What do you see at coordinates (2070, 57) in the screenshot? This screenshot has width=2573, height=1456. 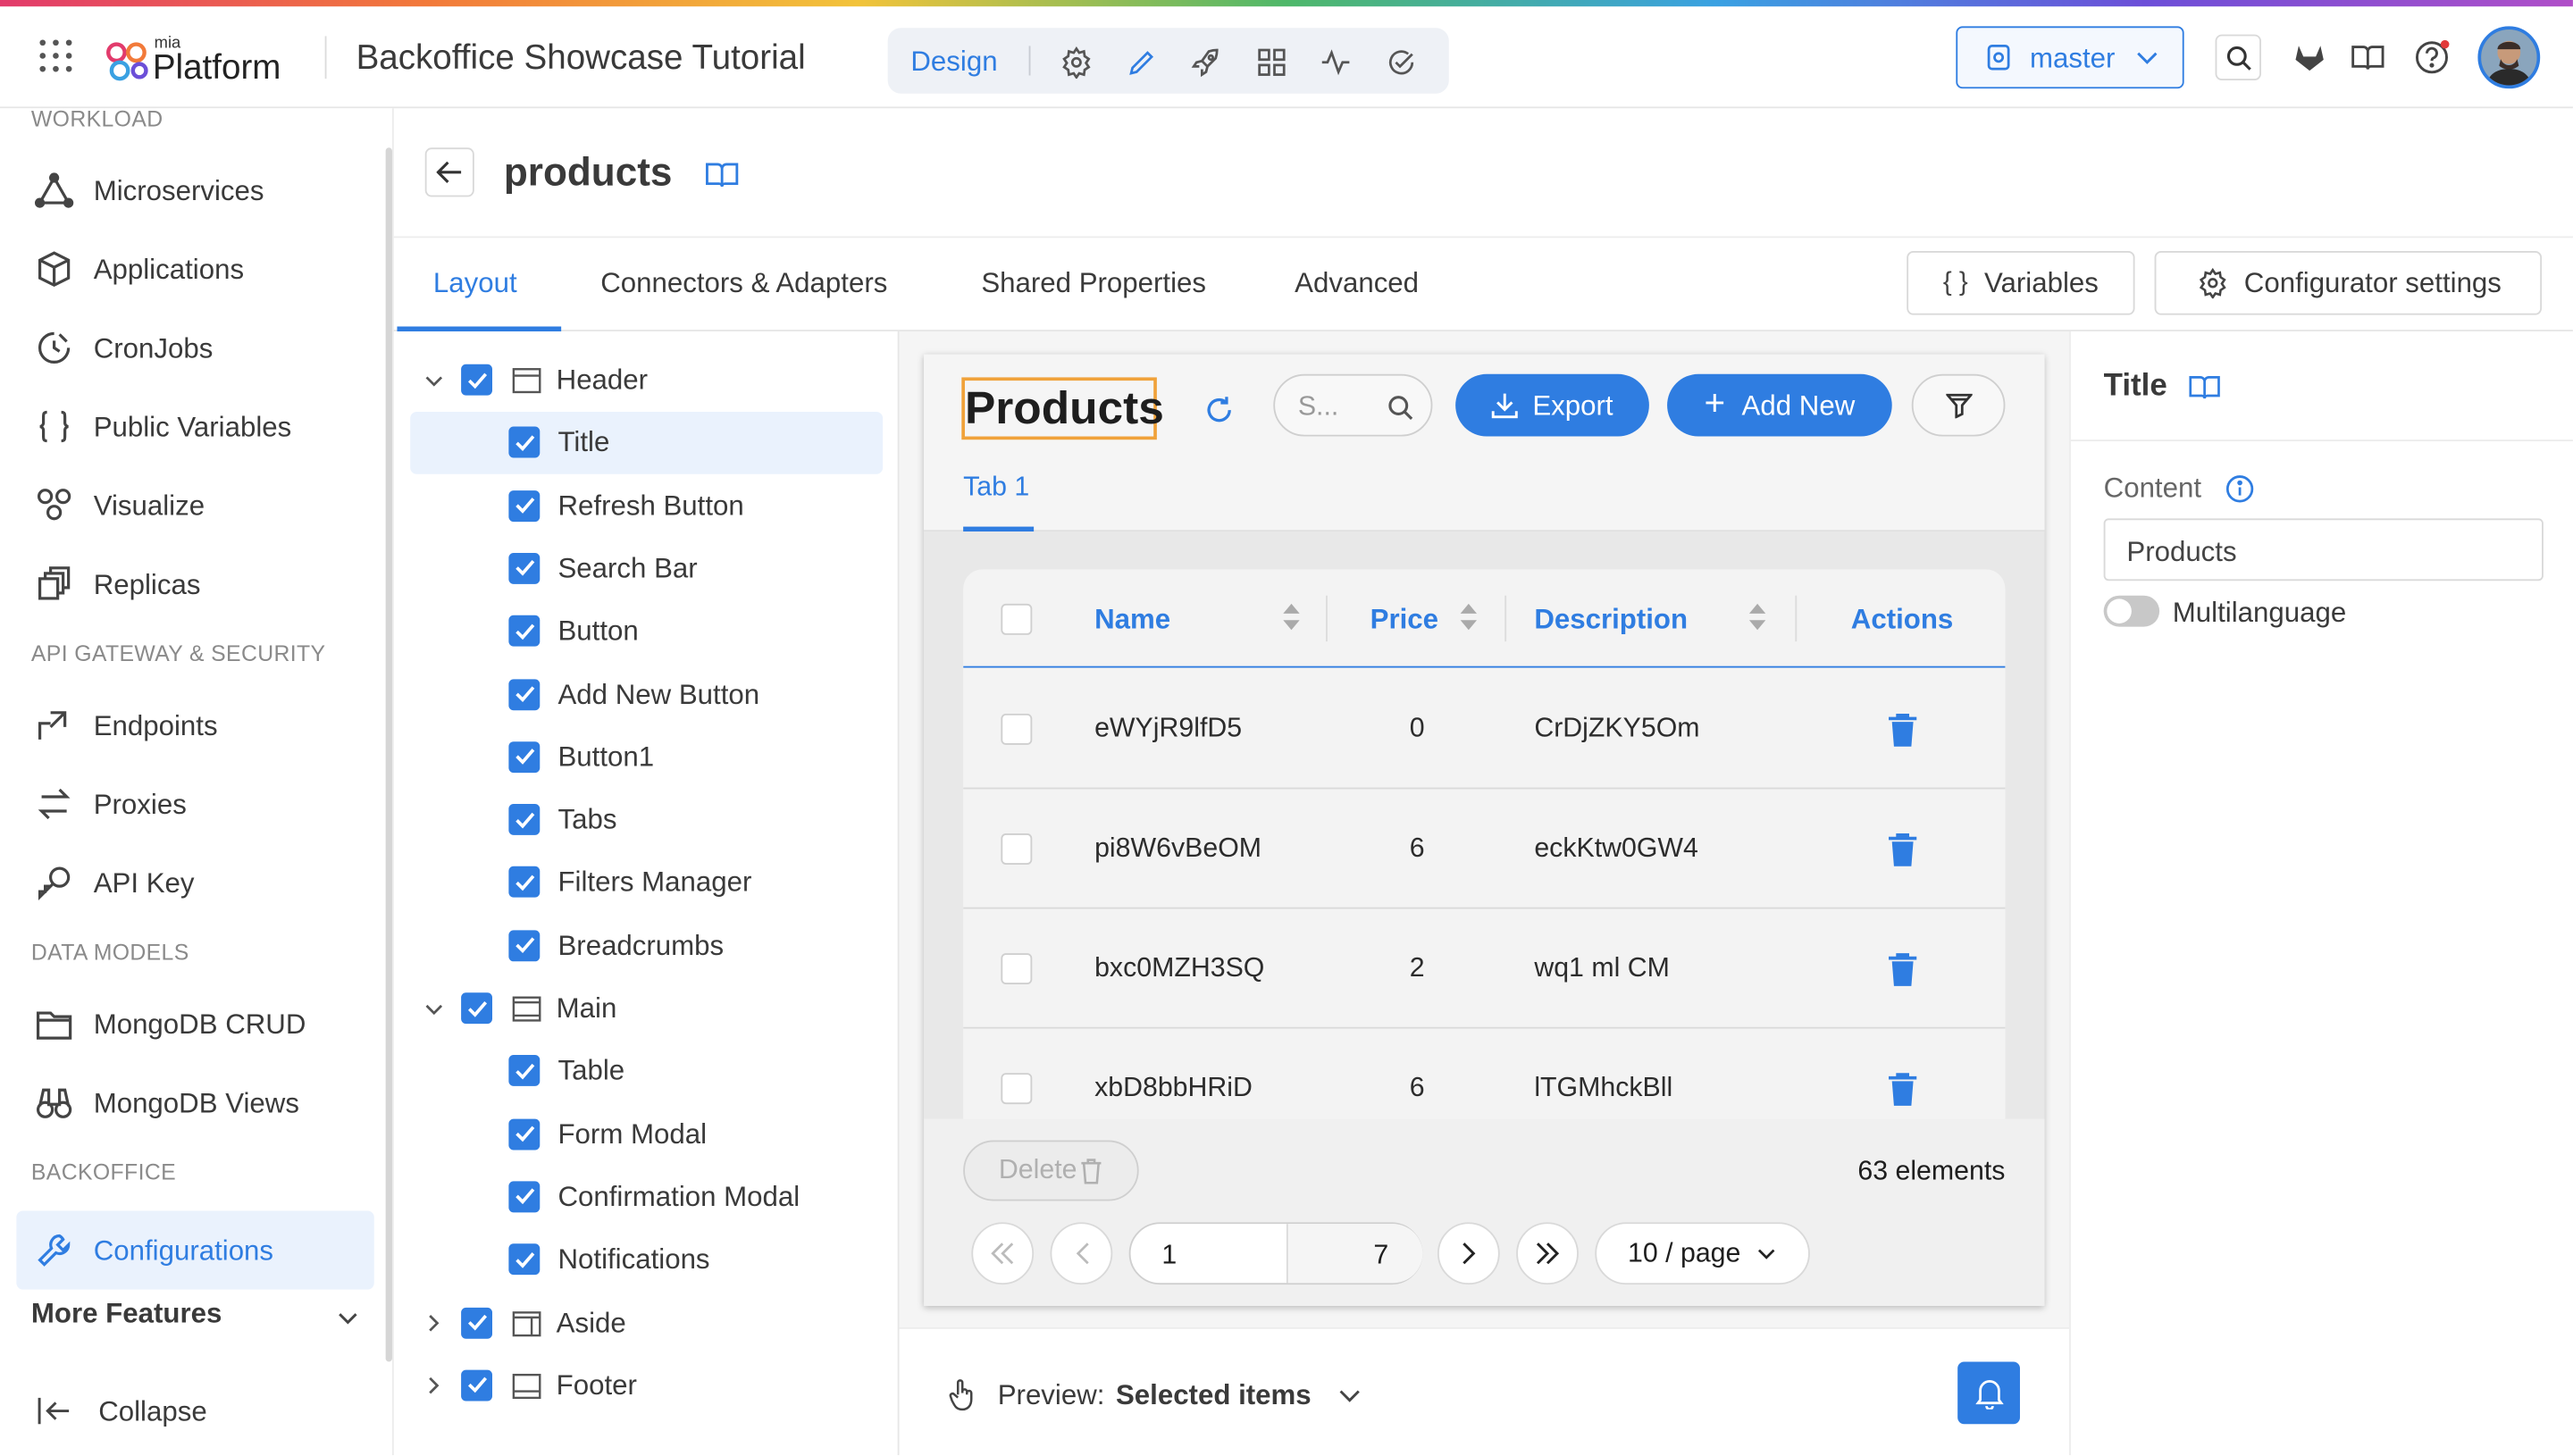 I see `branch-selector: master` at bounding box center [2070, 57].